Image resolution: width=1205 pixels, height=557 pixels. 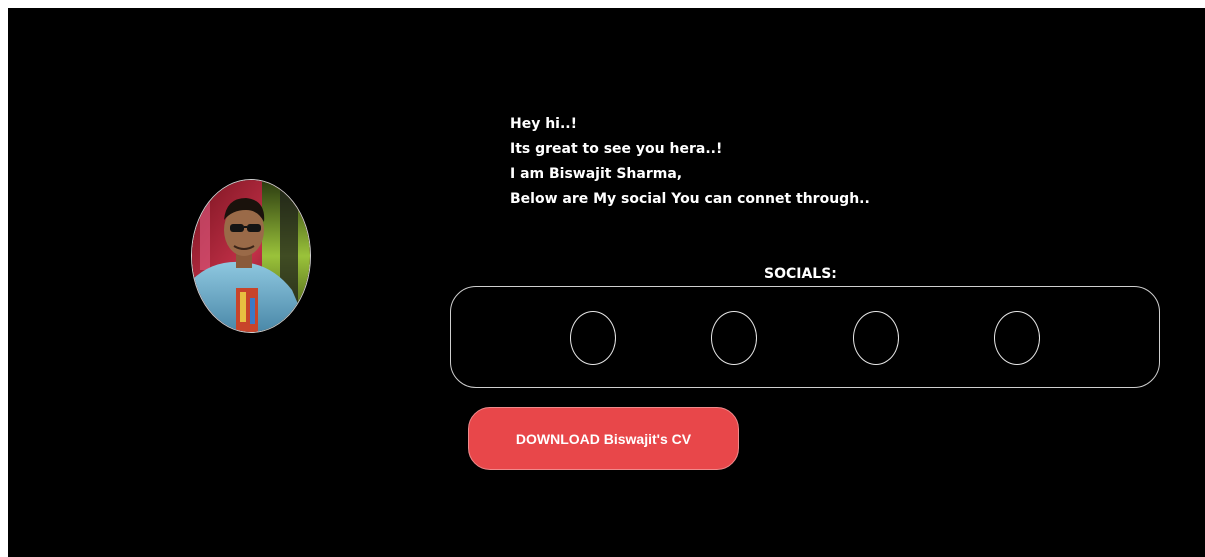 What do you see at coordinates (805, 337) in the screenshot?
I see `socials-container` at bounding box center [805, 337].